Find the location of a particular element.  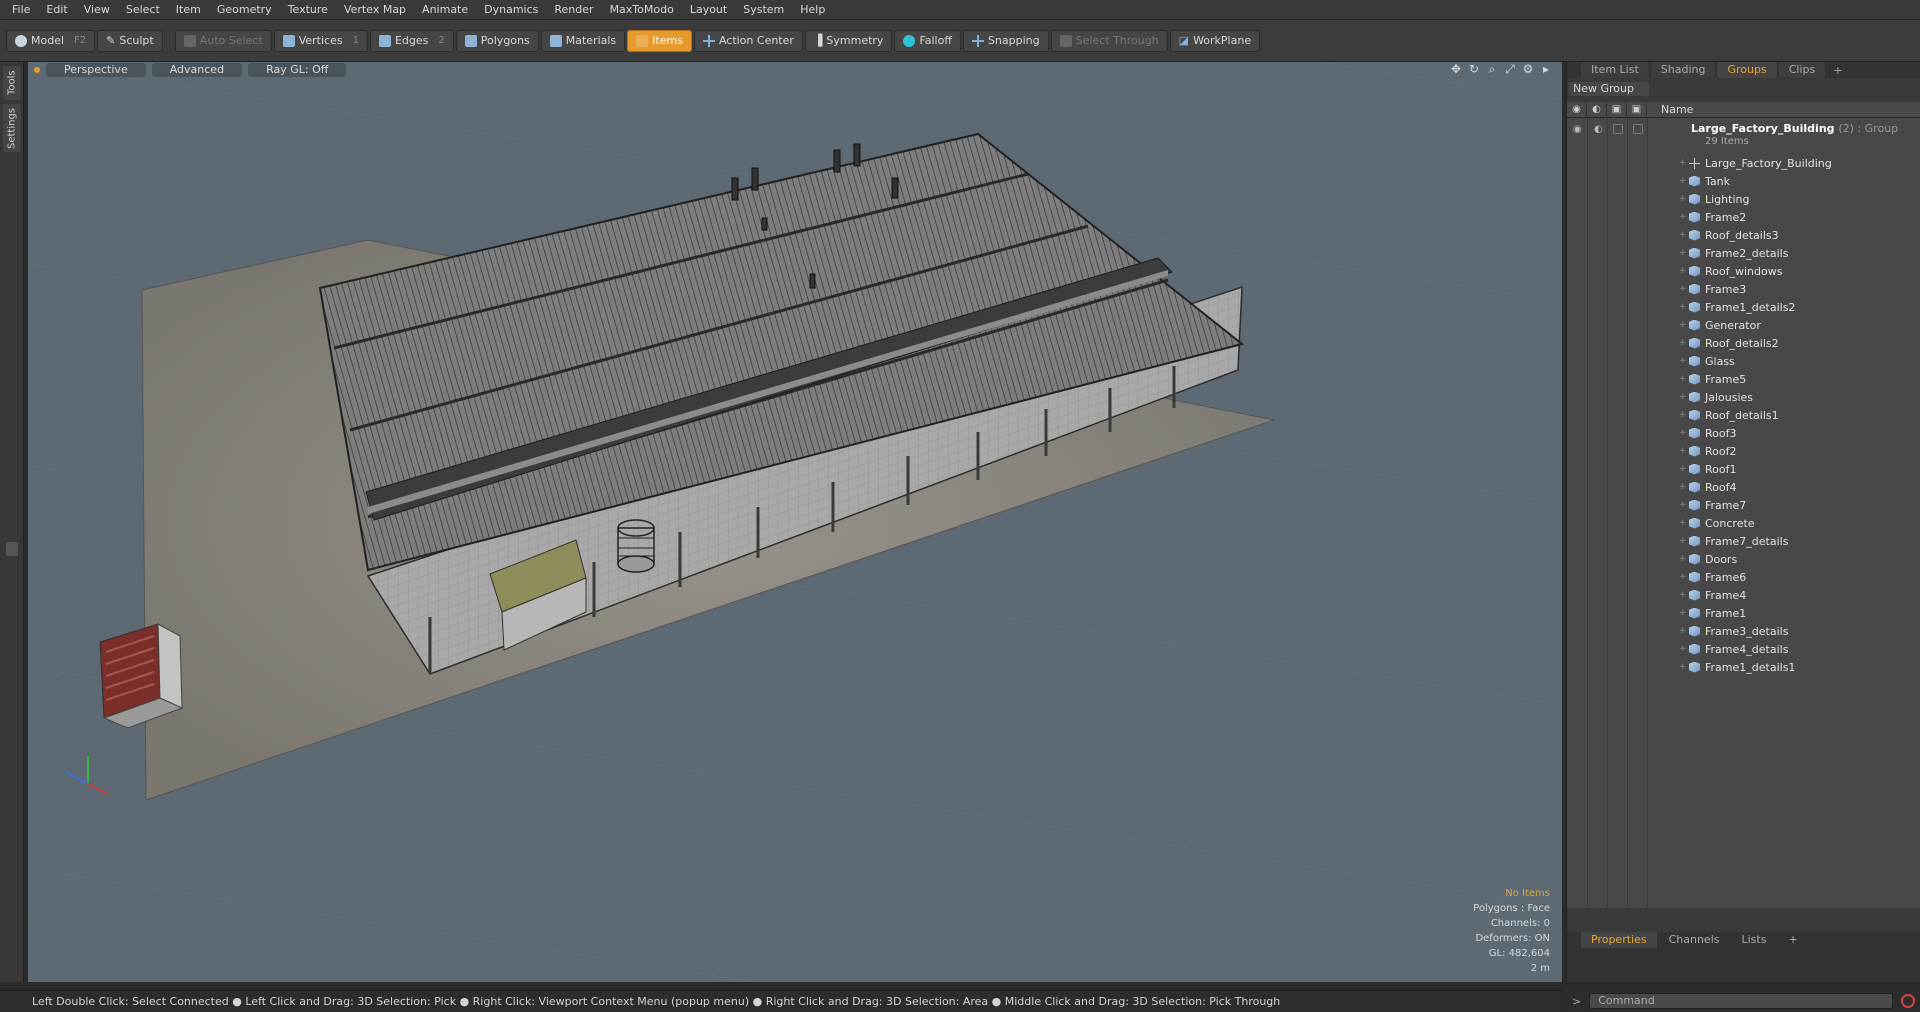

list-item: + Frame5 is located at coordinates (1743, 379).